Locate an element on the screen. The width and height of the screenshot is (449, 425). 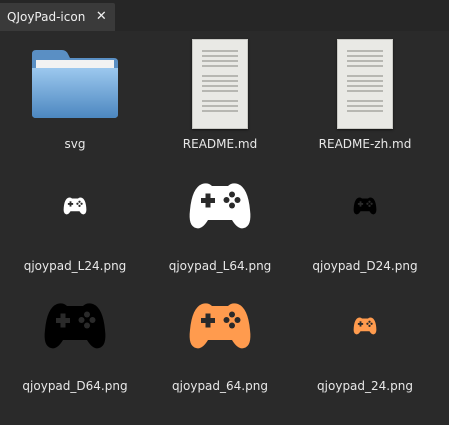
file-name: qjoypad_24.png is located at coordinates (365, 386).